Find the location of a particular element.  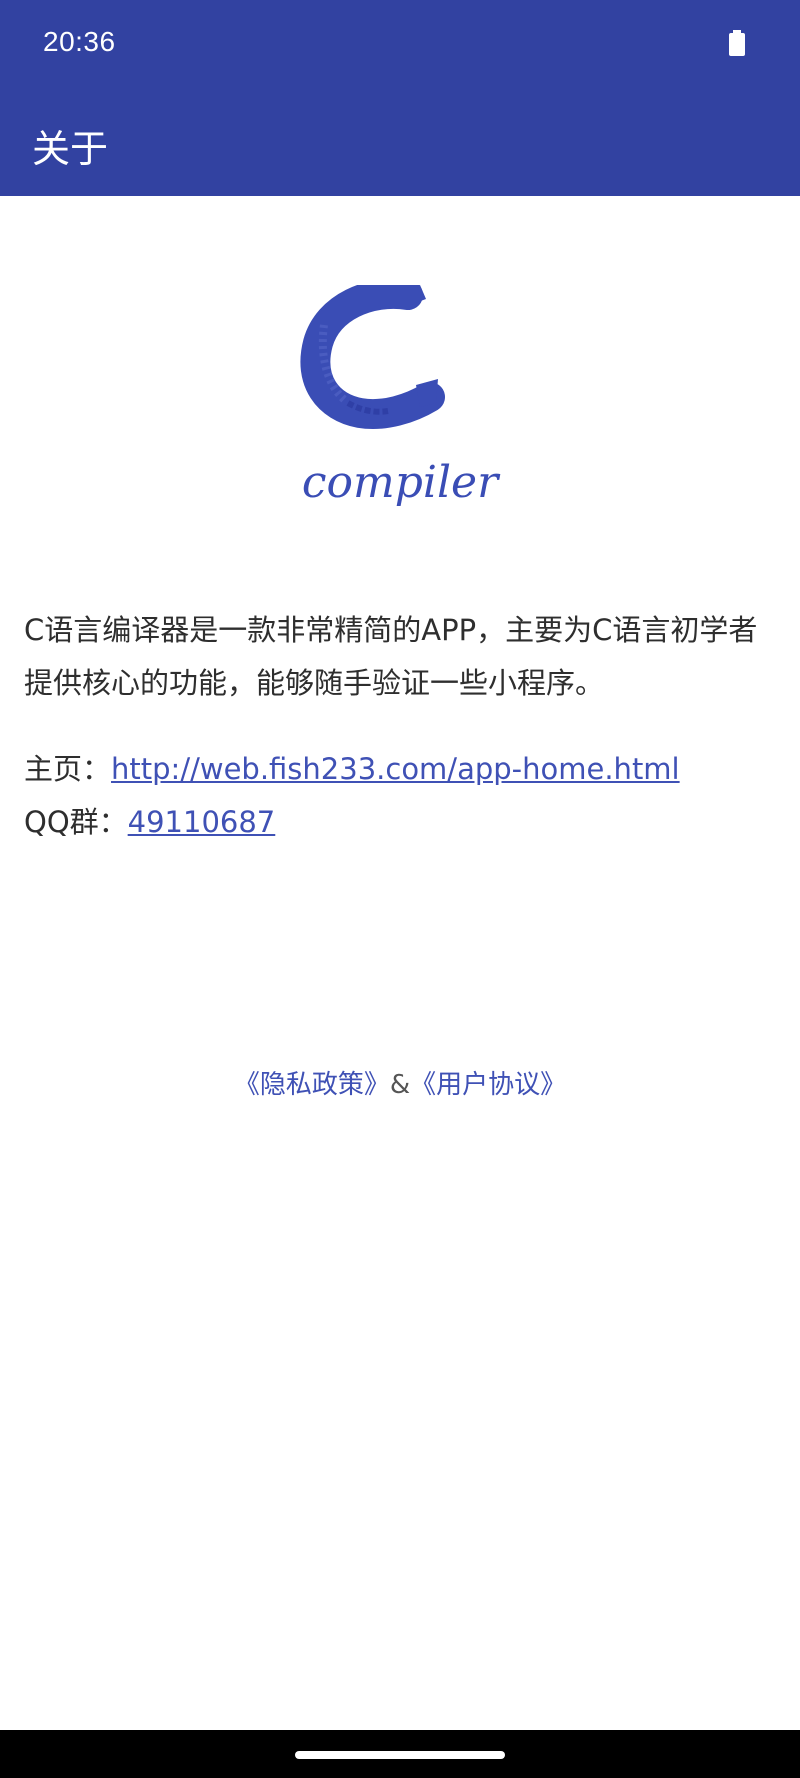

policy-links: 《隐私政策》&《用户协议》 is located at coordinates (400, 1082).